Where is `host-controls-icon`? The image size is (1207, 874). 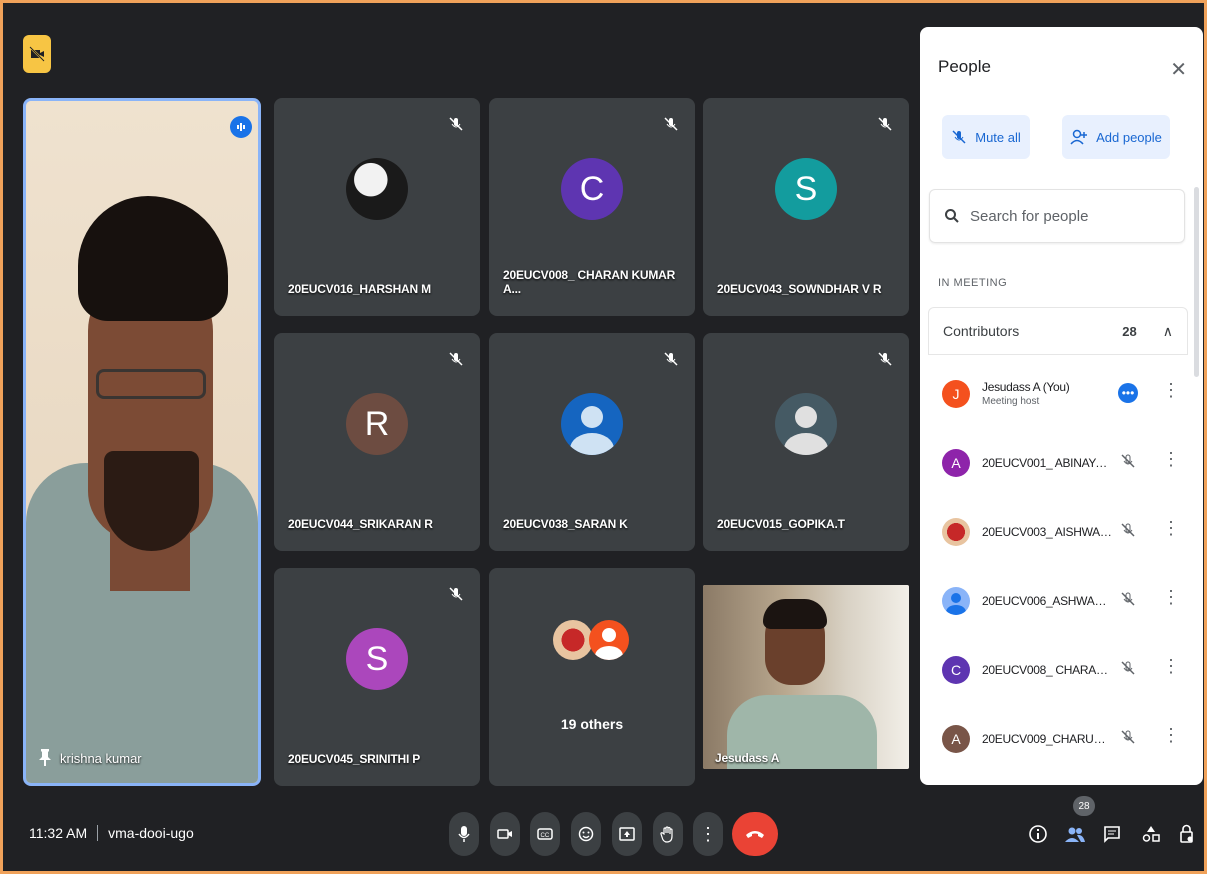 host-controls-icon is located at coordinates (1187, 834).